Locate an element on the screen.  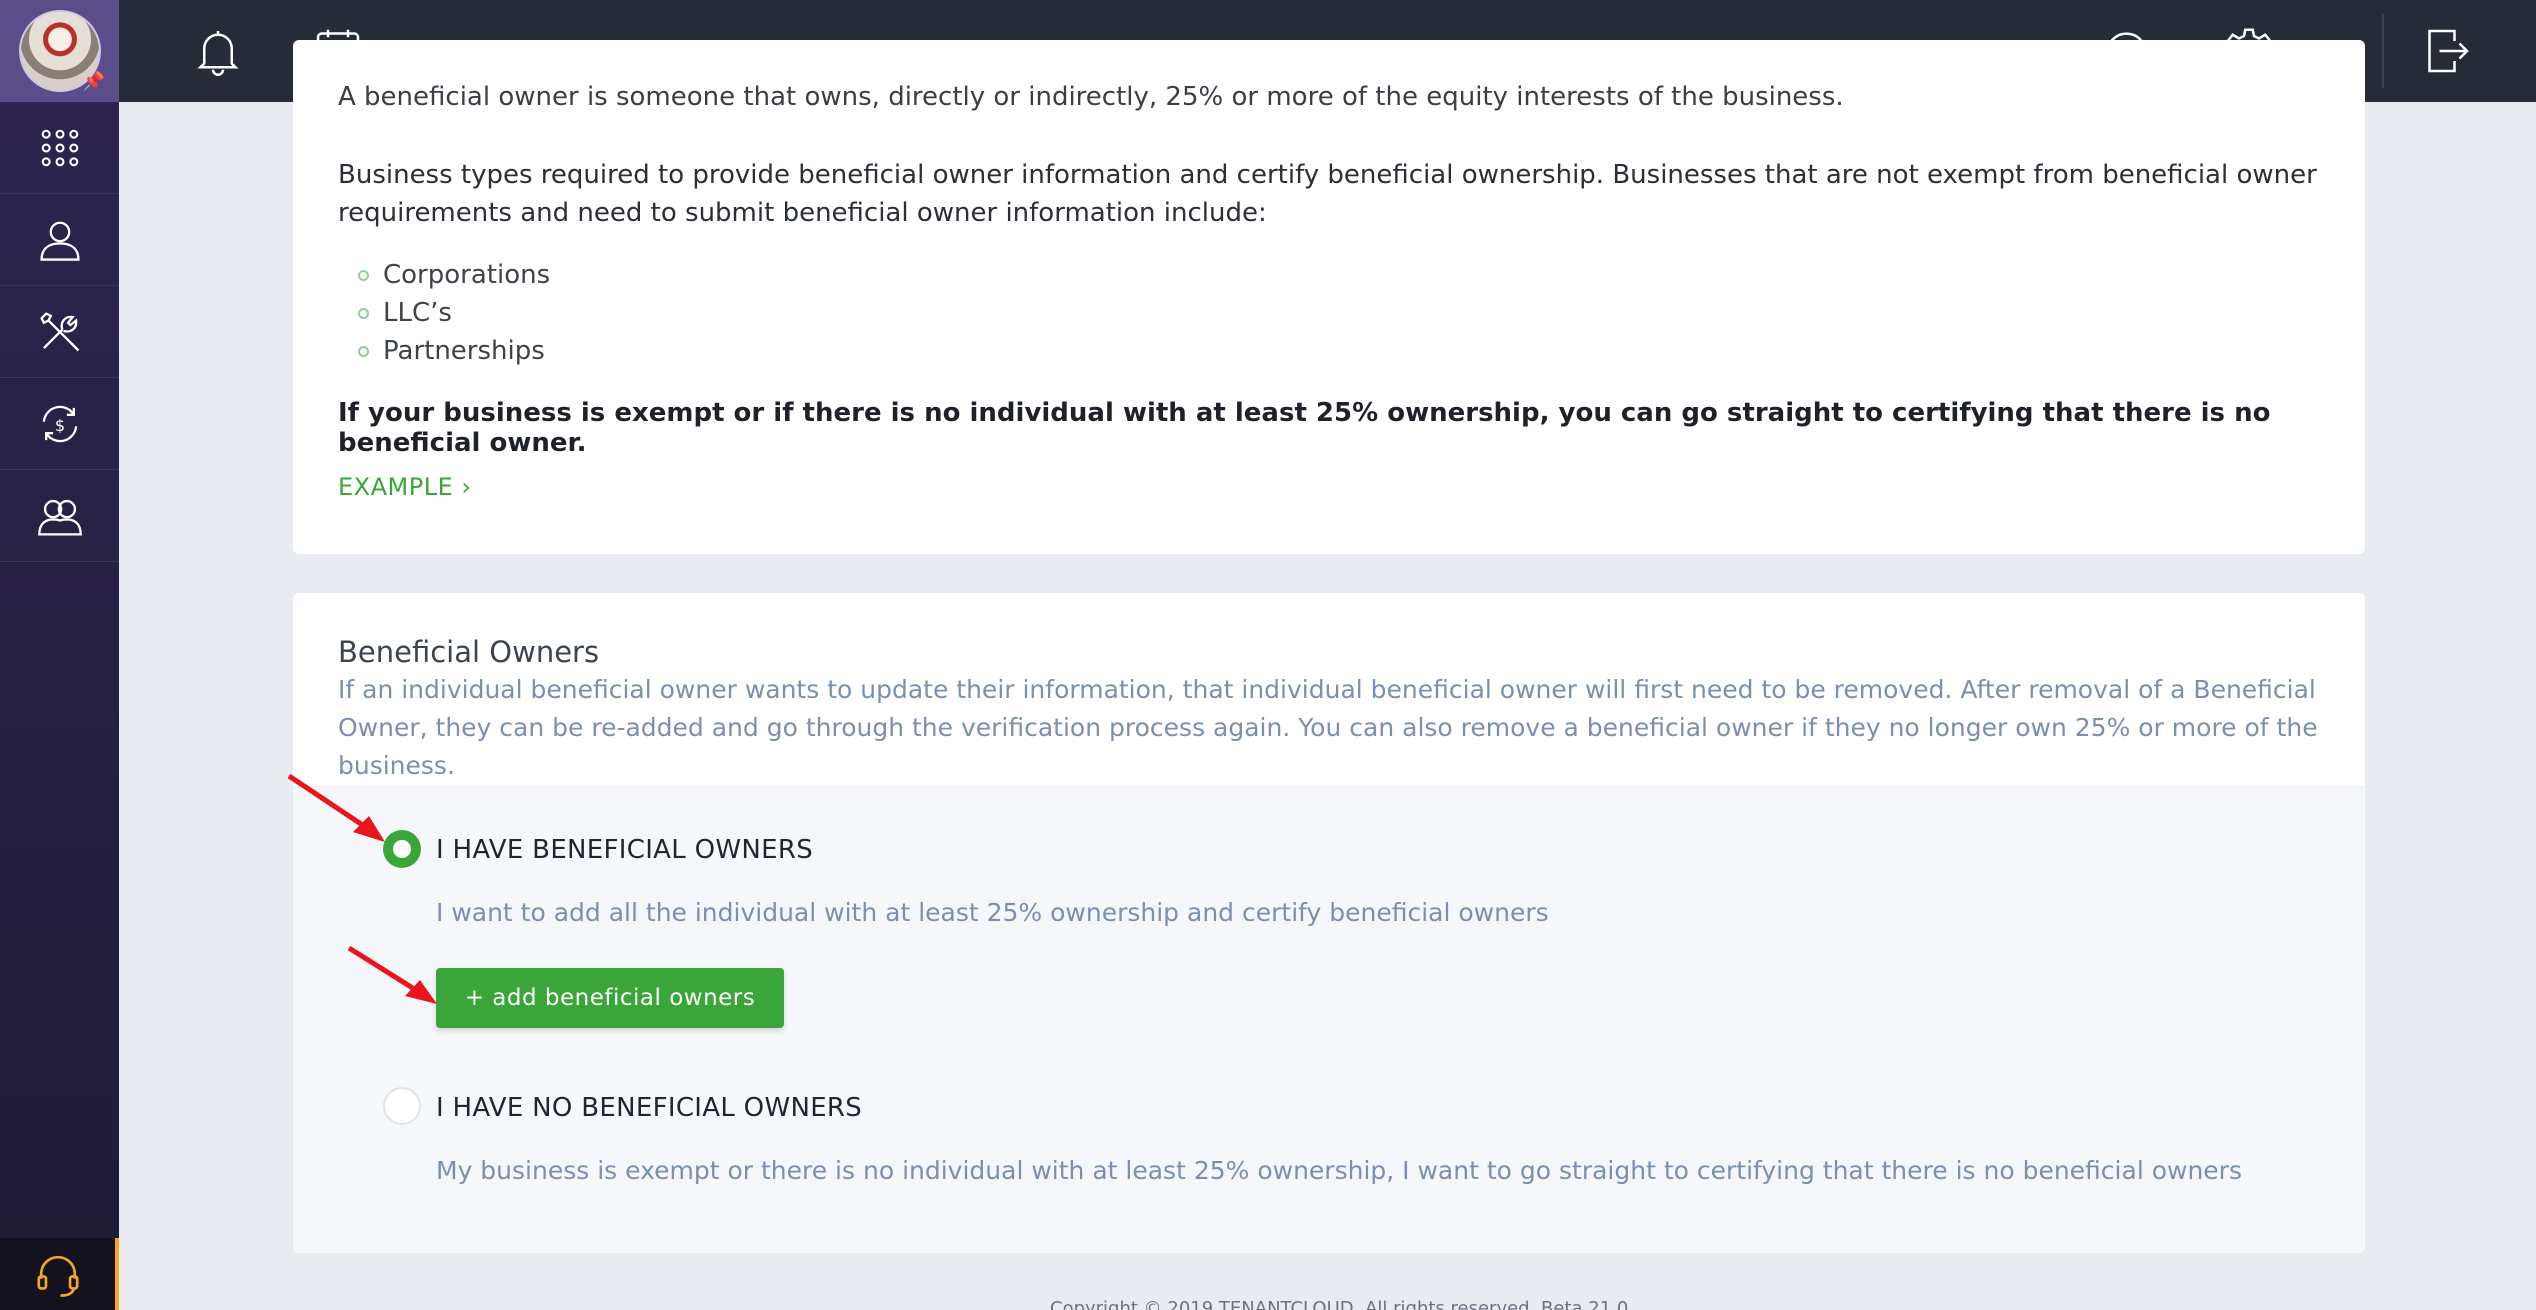
tools-icon is located at coordinates (59, 331).